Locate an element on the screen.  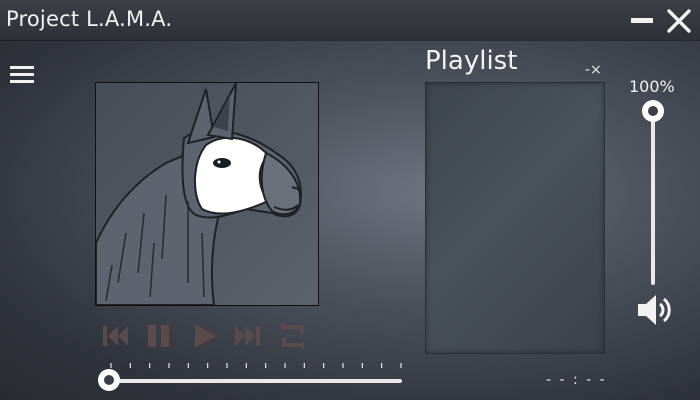
speaker-volume-icon is located at coordinates (654, 310).